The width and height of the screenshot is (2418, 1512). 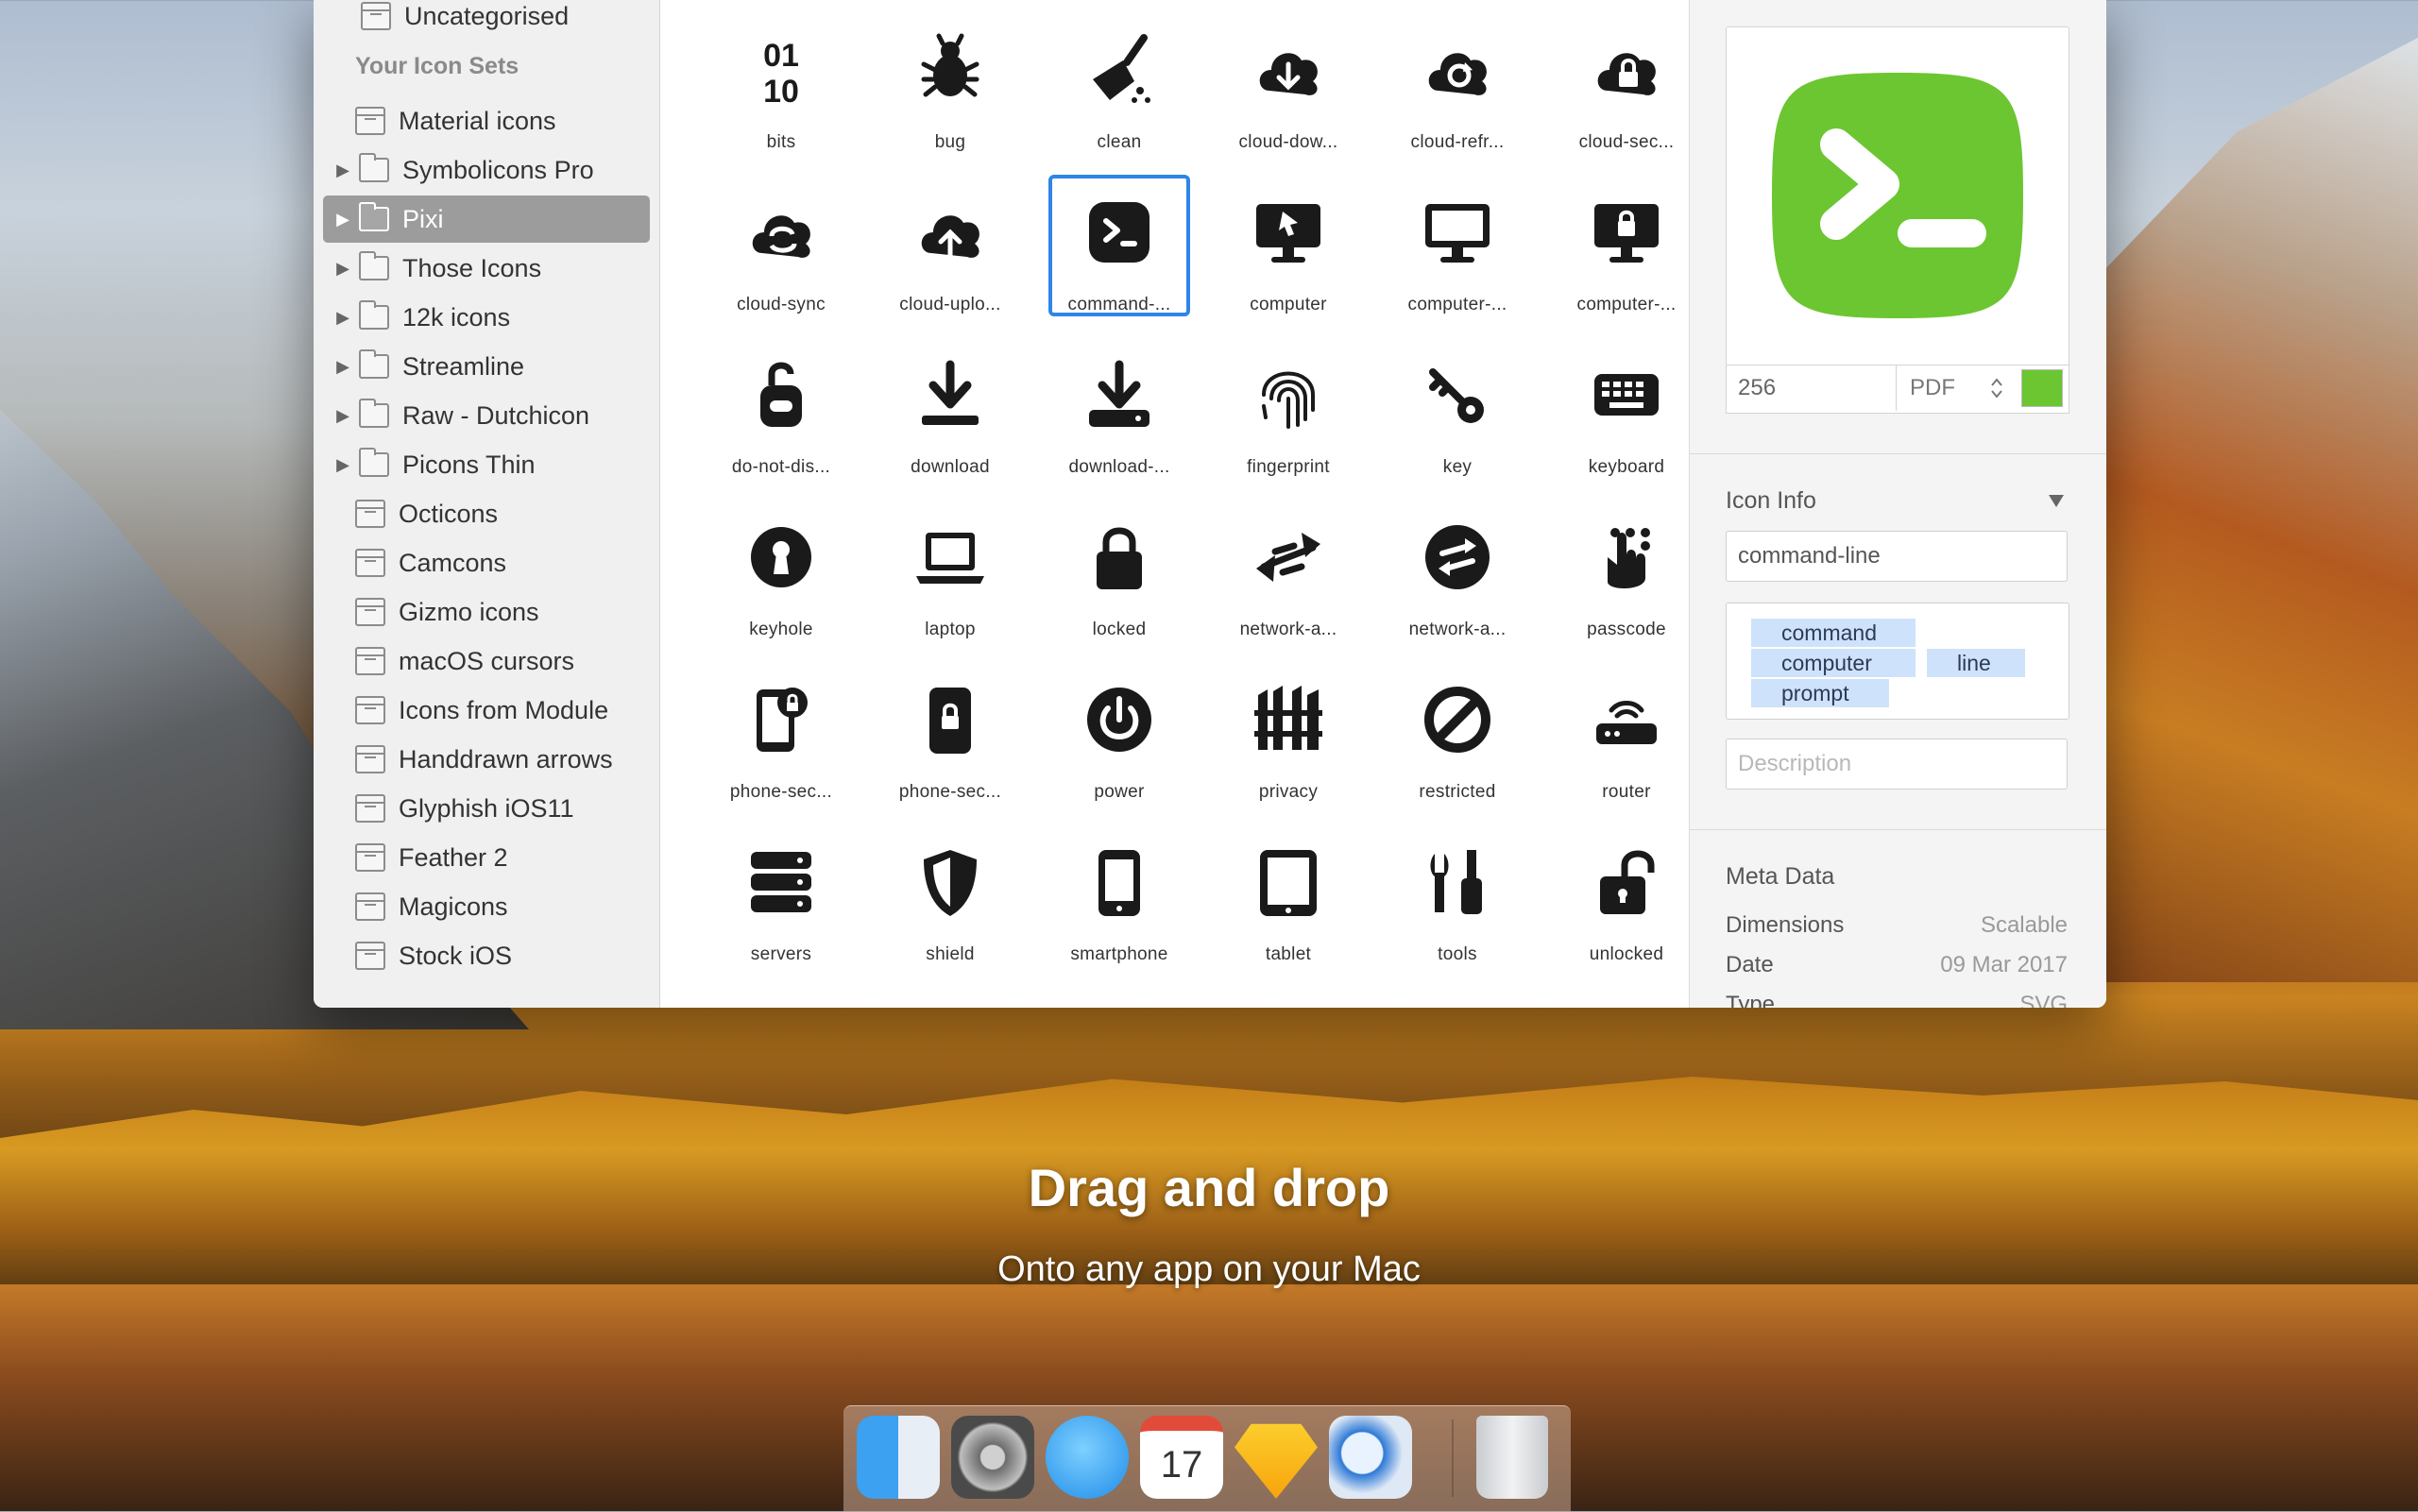 I want to click on icon-cell: restricted, so click(x=1457, y=746).